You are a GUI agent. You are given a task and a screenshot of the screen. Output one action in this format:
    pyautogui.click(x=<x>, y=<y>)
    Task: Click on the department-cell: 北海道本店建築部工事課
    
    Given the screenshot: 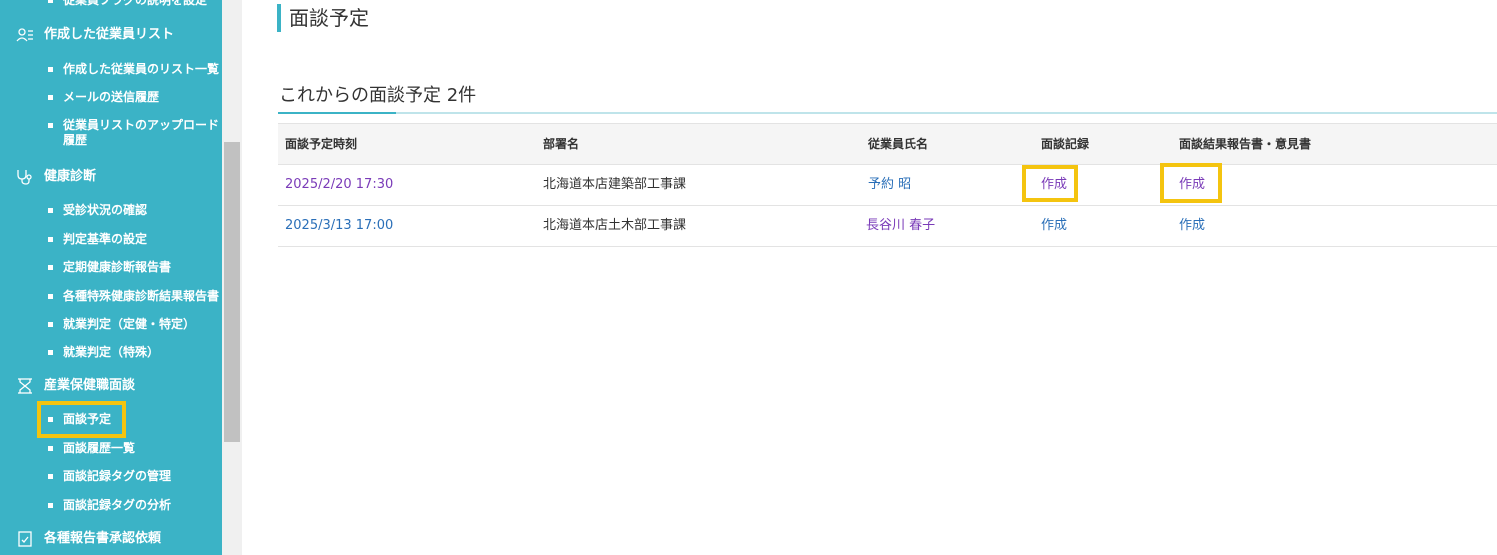 What is the action you would take?
    pyautogui.click(x=615, y=184)
    